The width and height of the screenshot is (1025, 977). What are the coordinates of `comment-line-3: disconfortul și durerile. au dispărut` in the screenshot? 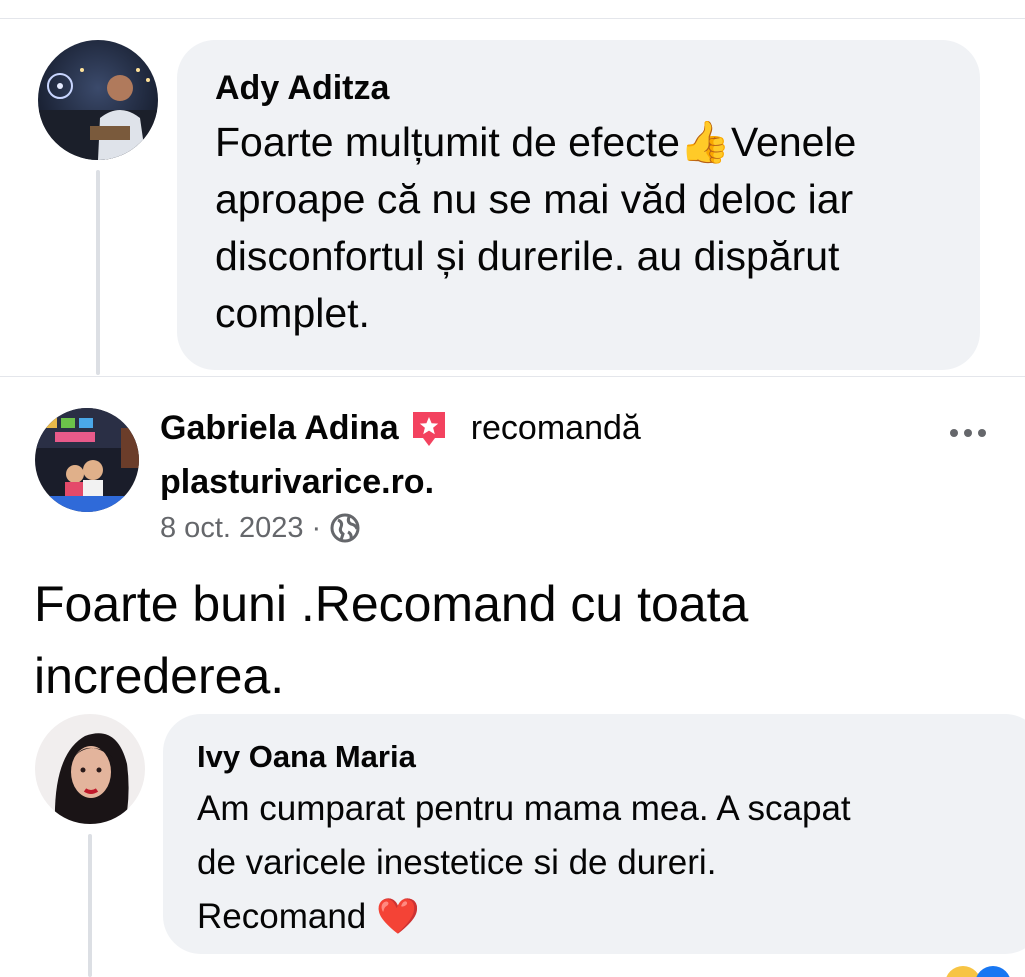 It's located at (527, 256).